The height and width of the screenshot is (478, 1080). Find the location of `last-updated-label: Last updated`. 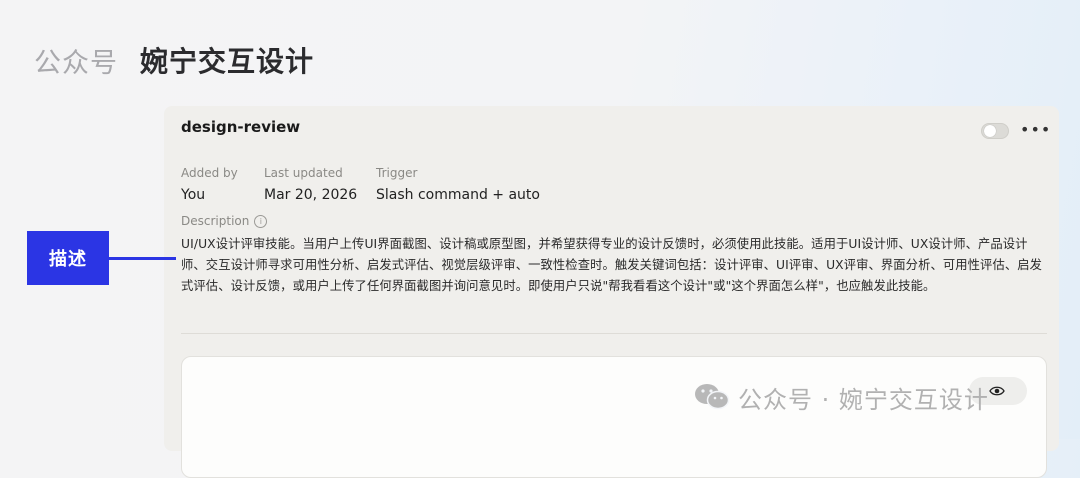

last-updated-label: Last updated is located at coordinates (303, 173).